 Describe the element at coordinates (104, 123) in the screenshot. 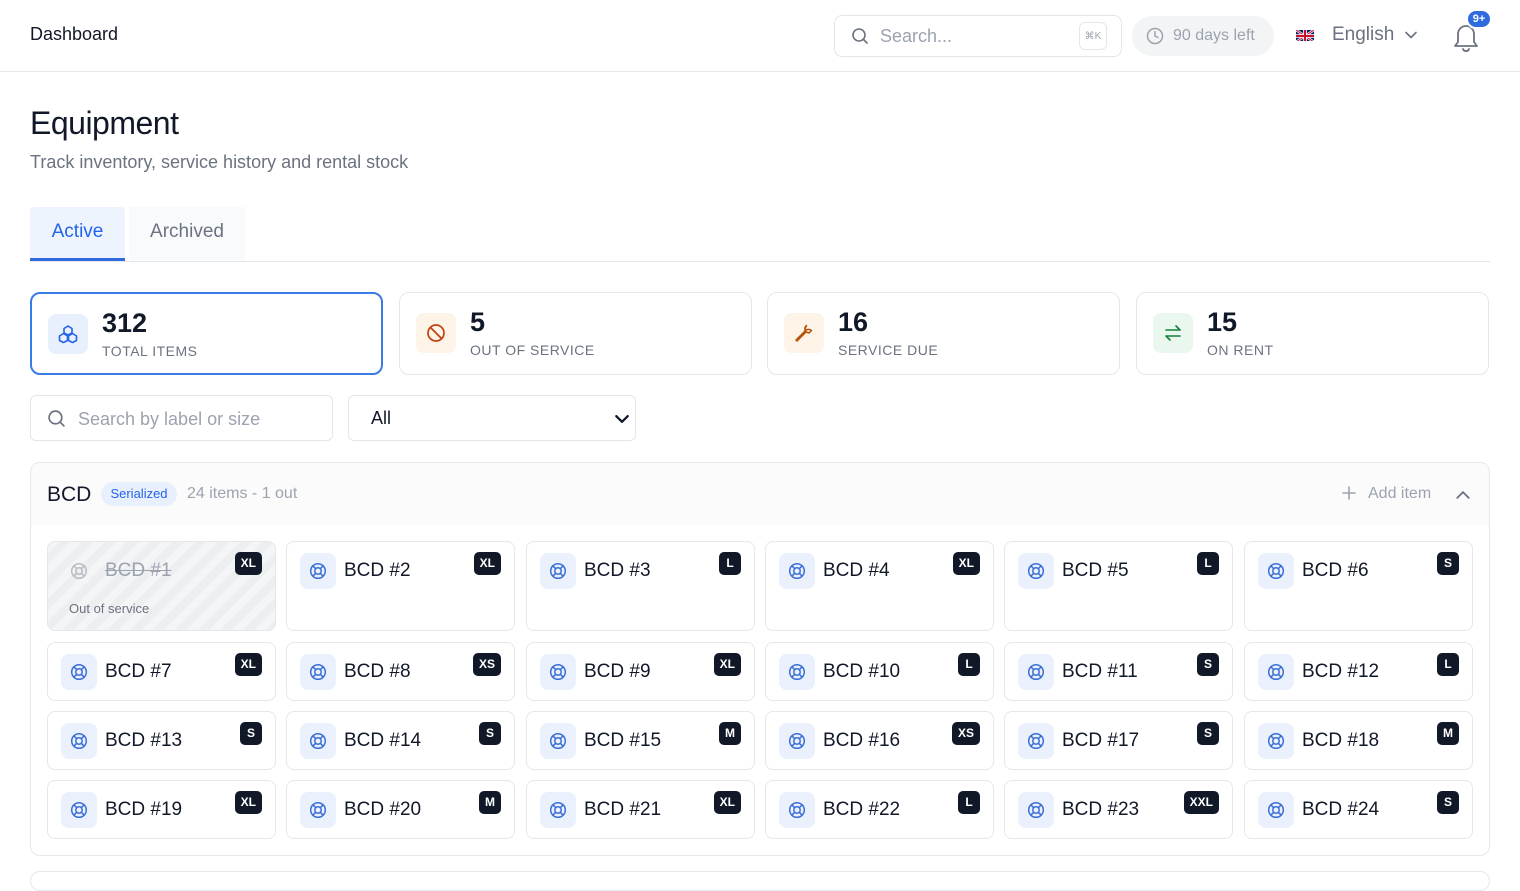

I see `page-title: Equipment` at that location.